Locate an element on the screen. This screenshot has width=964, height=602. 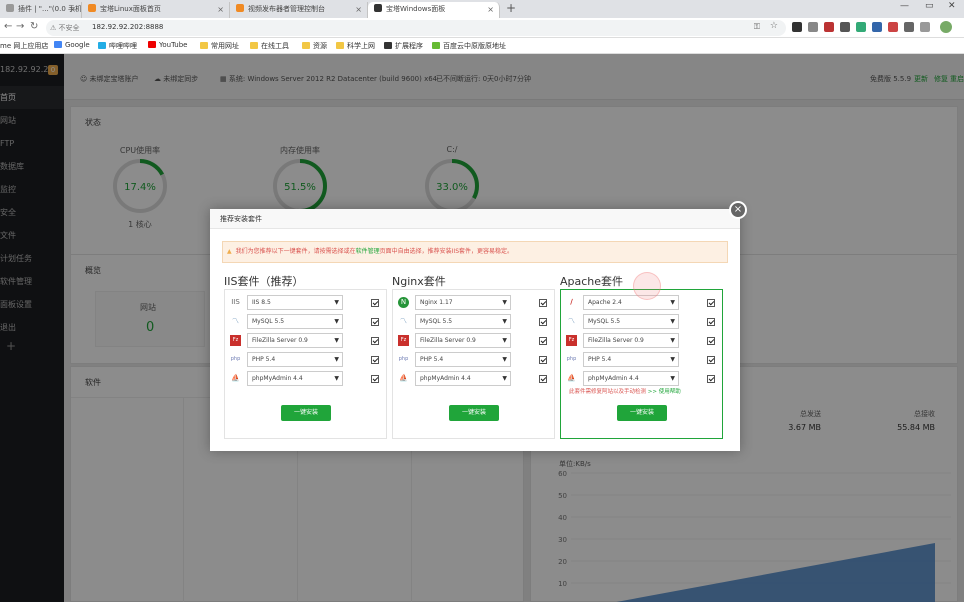
apache-feather-icon: ∕ is located at coordinates (571, 302).